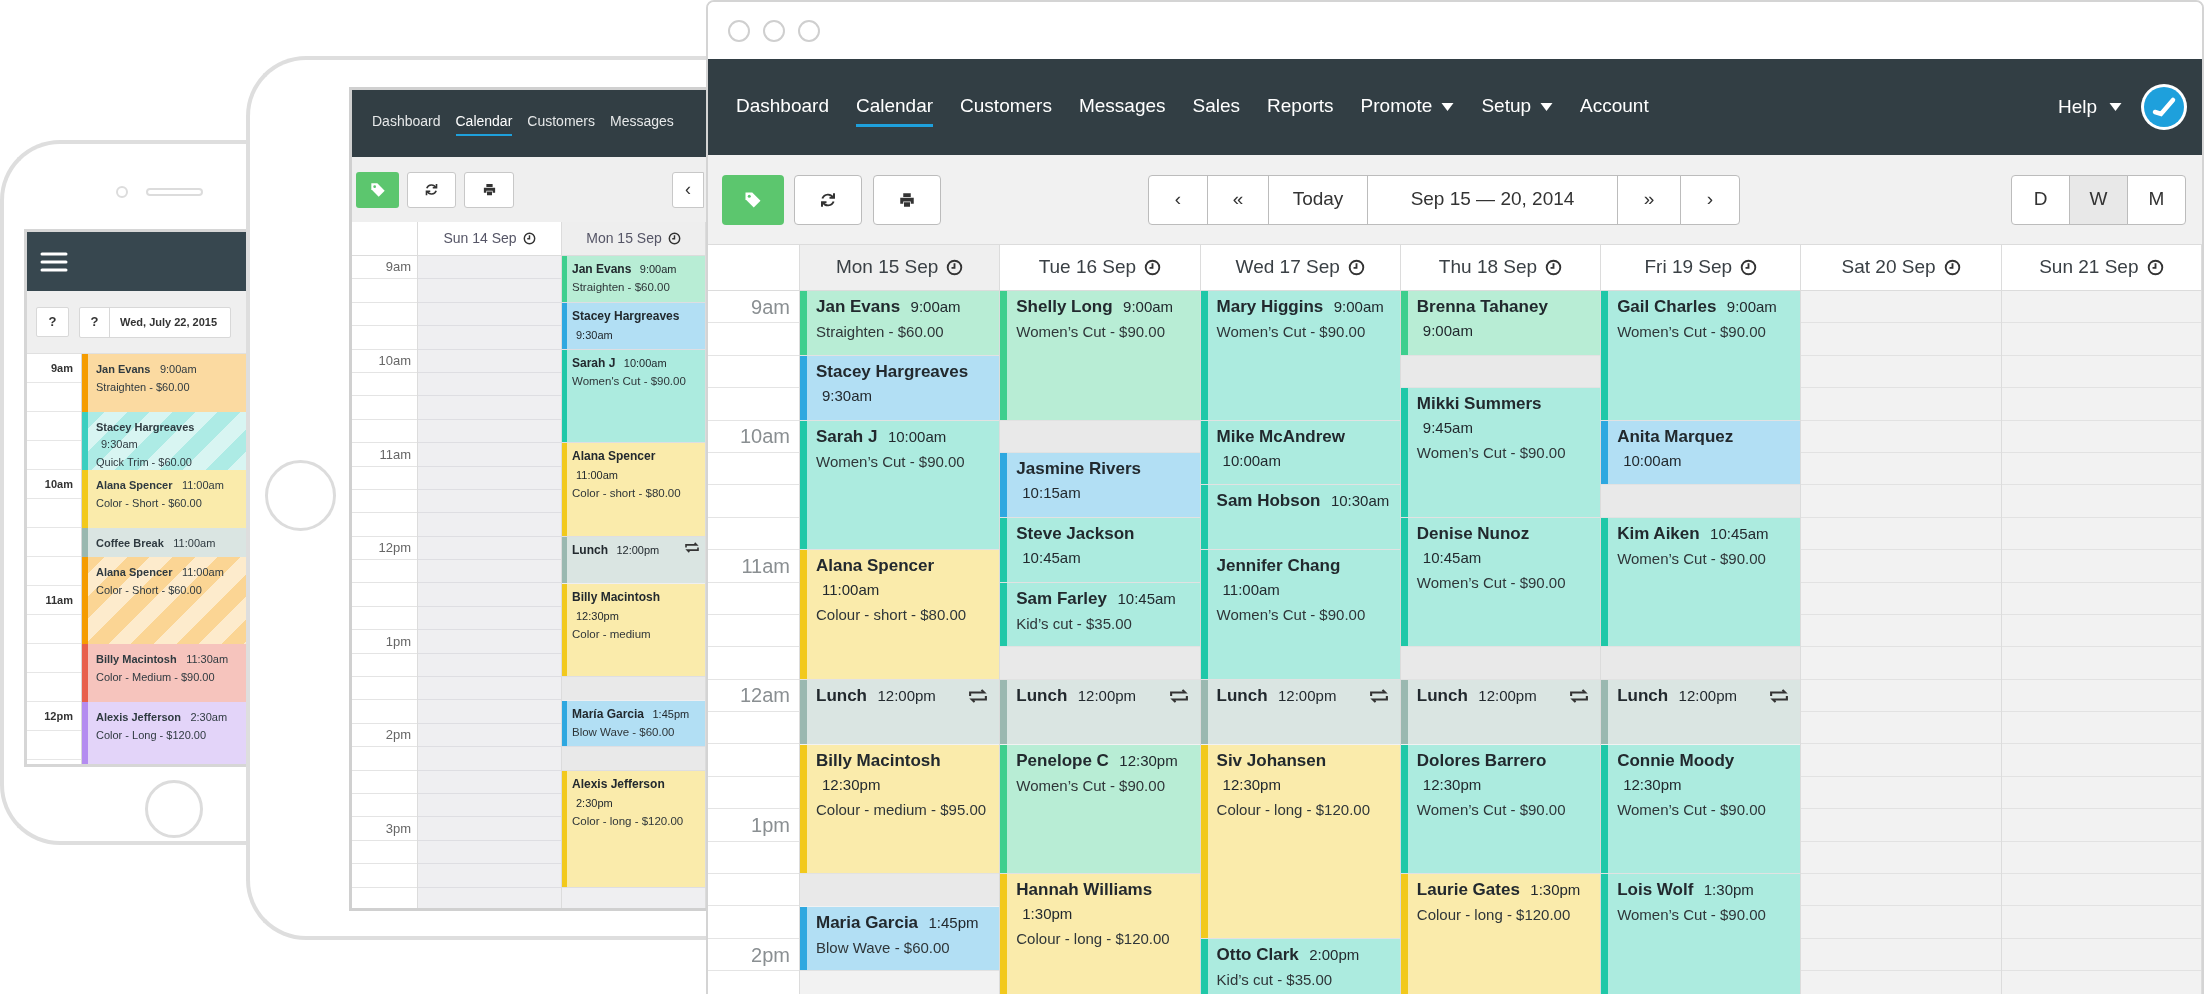 This screenshot has width=2208, height=994. I want to click on appointment-card: Alexis Jefferson 2:30am Color - Long - $120.00, so click(164, 733).